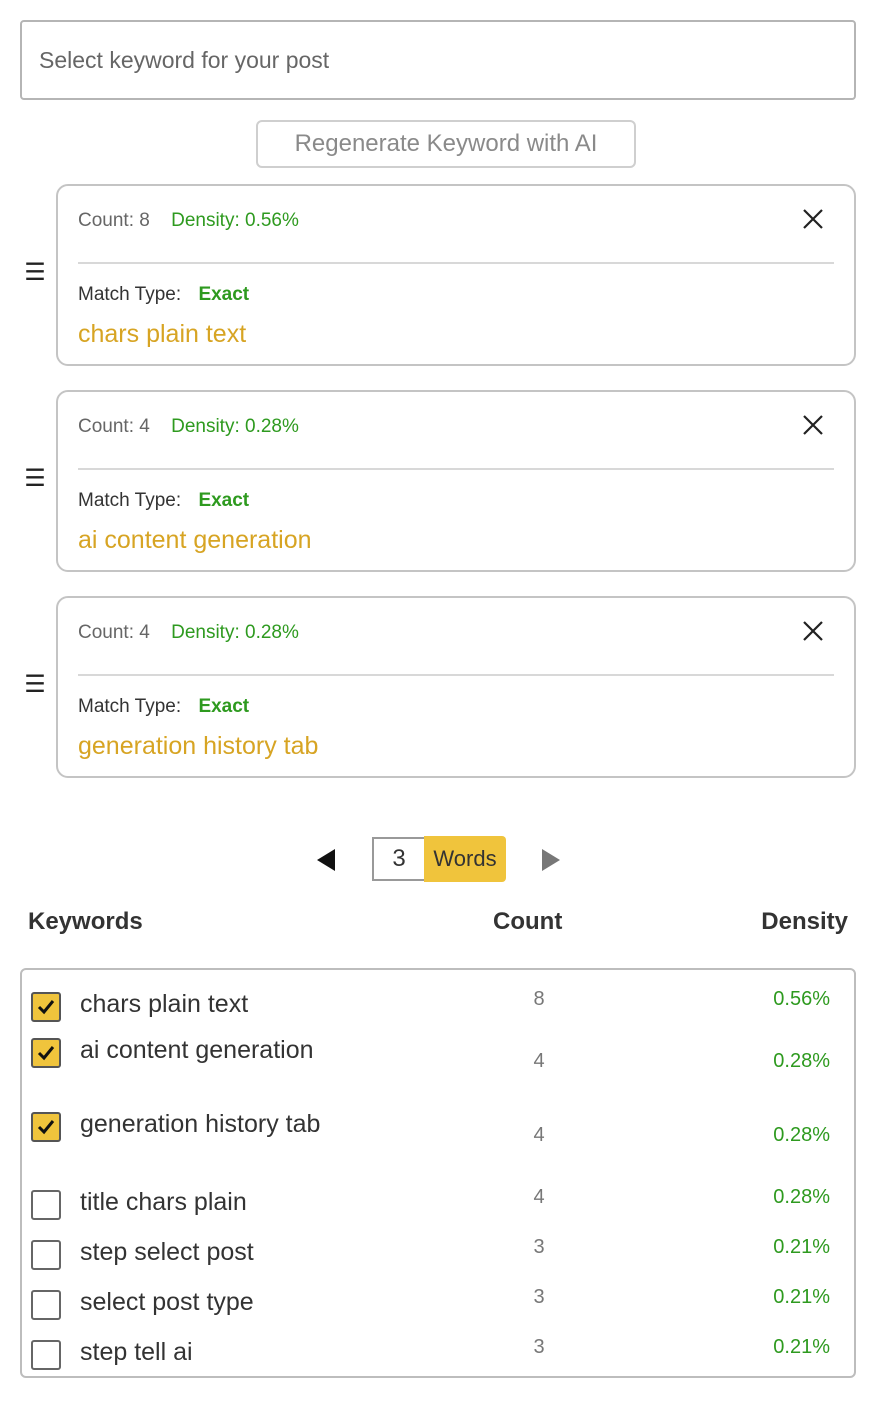  Describe the element at coordinates (801, 999) in the screenshot. I see `row-density: 0.56%` at that location.